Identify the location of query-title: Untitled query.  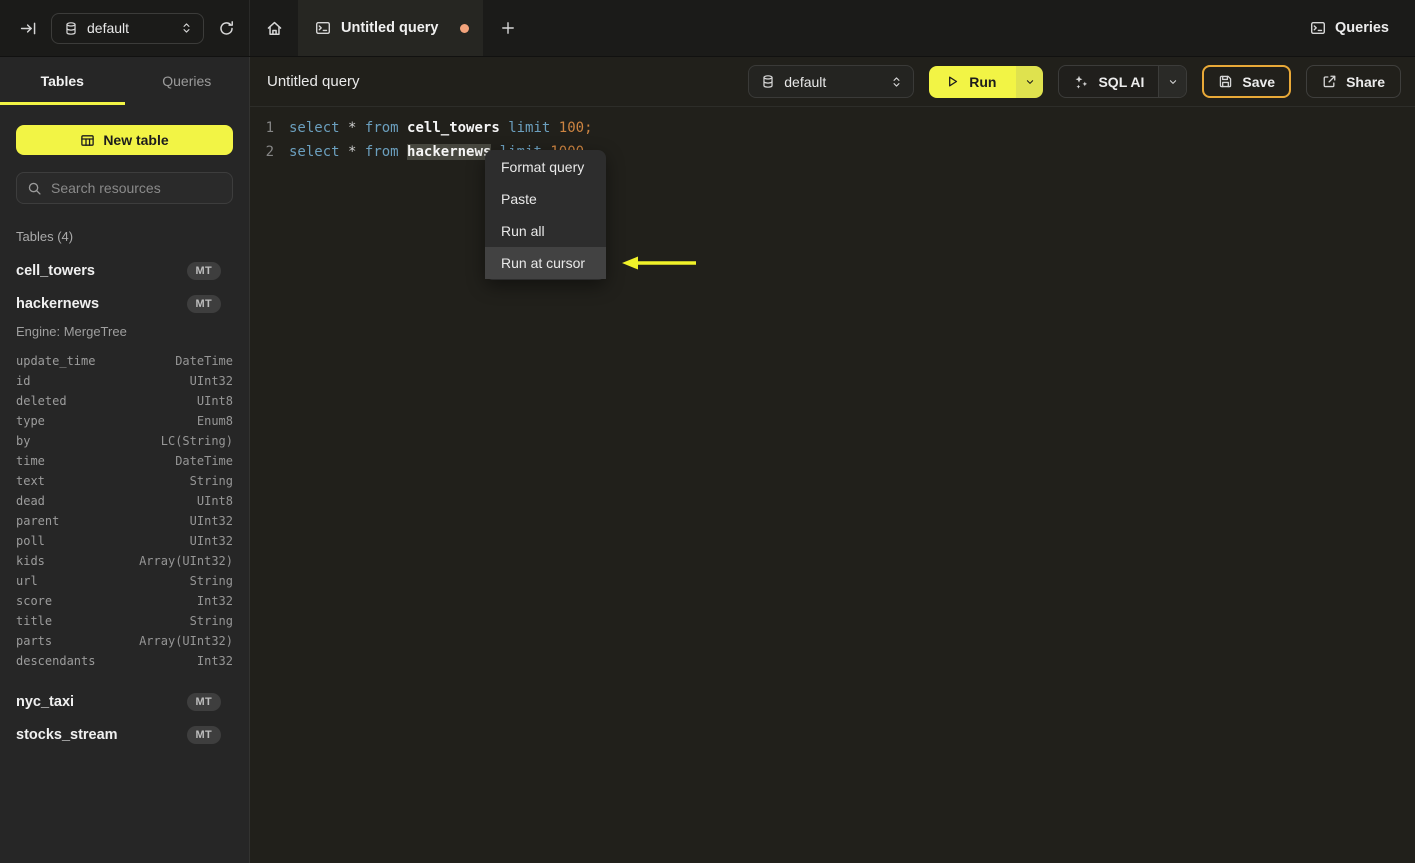
(313, 81).